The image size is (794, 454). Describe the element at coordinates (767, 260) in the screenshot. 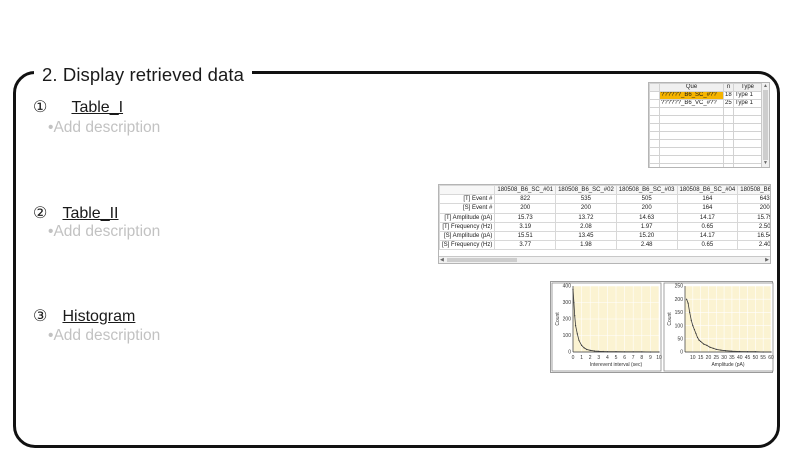

I see `scroll-right-icon: ▶` at that location.